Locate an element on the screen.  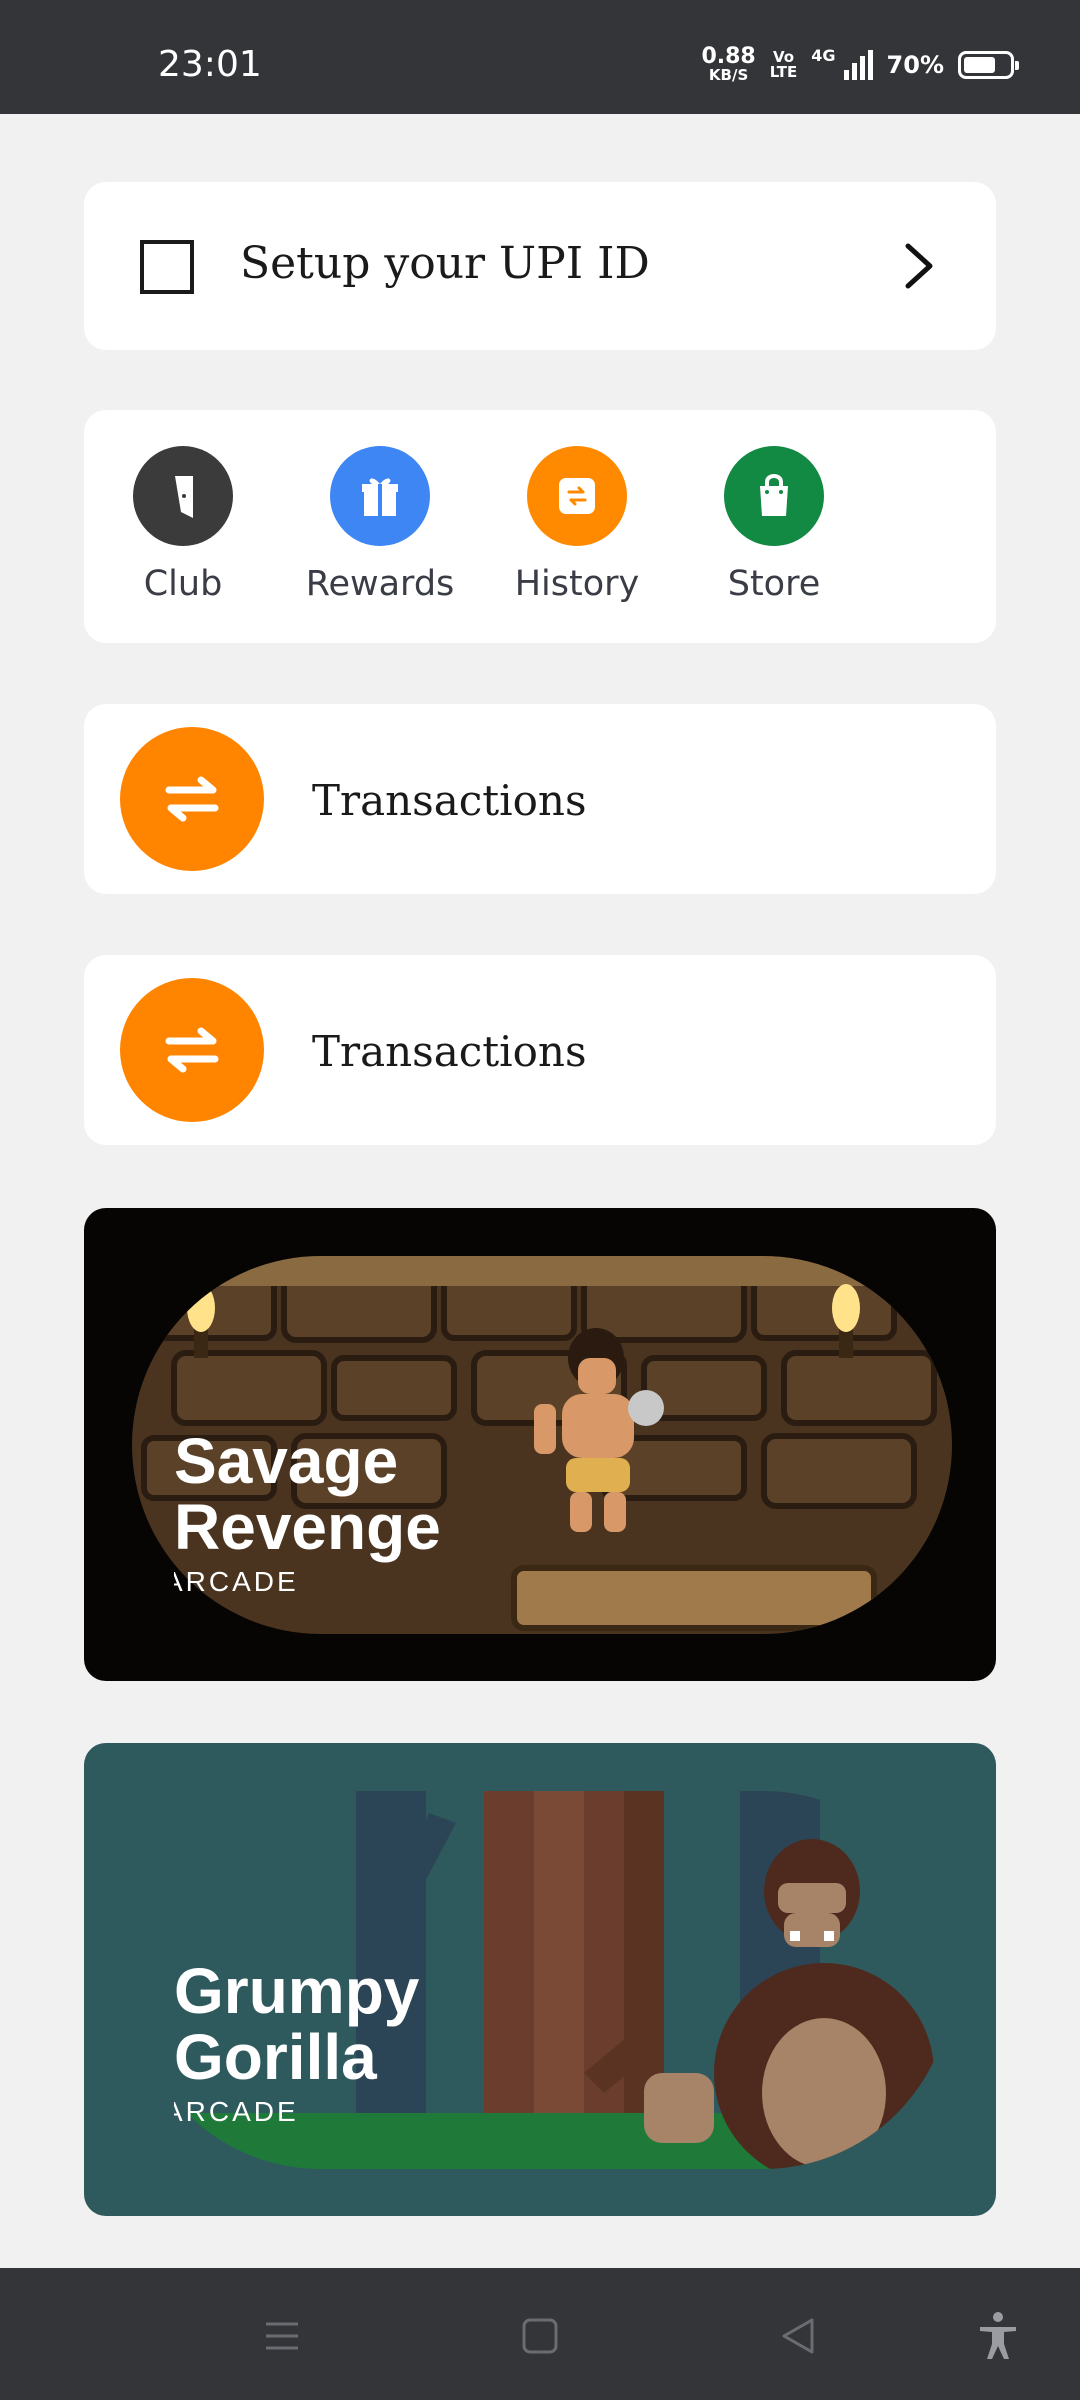
battery-icon is located at coordinates (988, 64).